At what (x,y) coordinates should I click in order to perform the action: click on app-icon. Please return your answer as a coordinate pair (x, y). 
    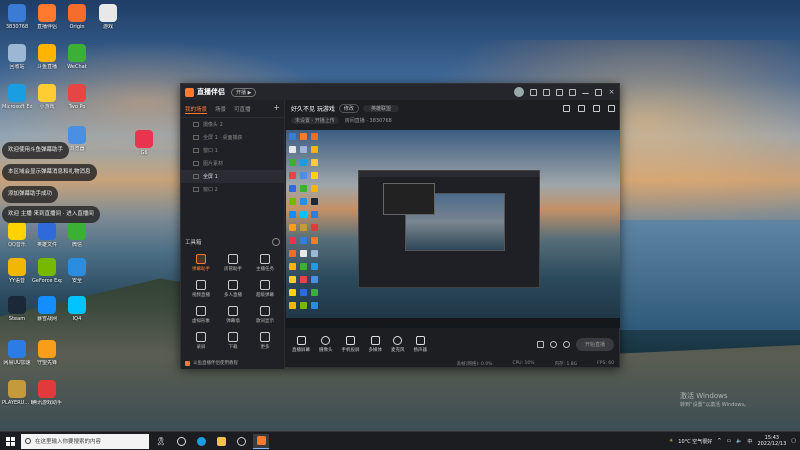
    Looking at the image, I should click on (47, 53).